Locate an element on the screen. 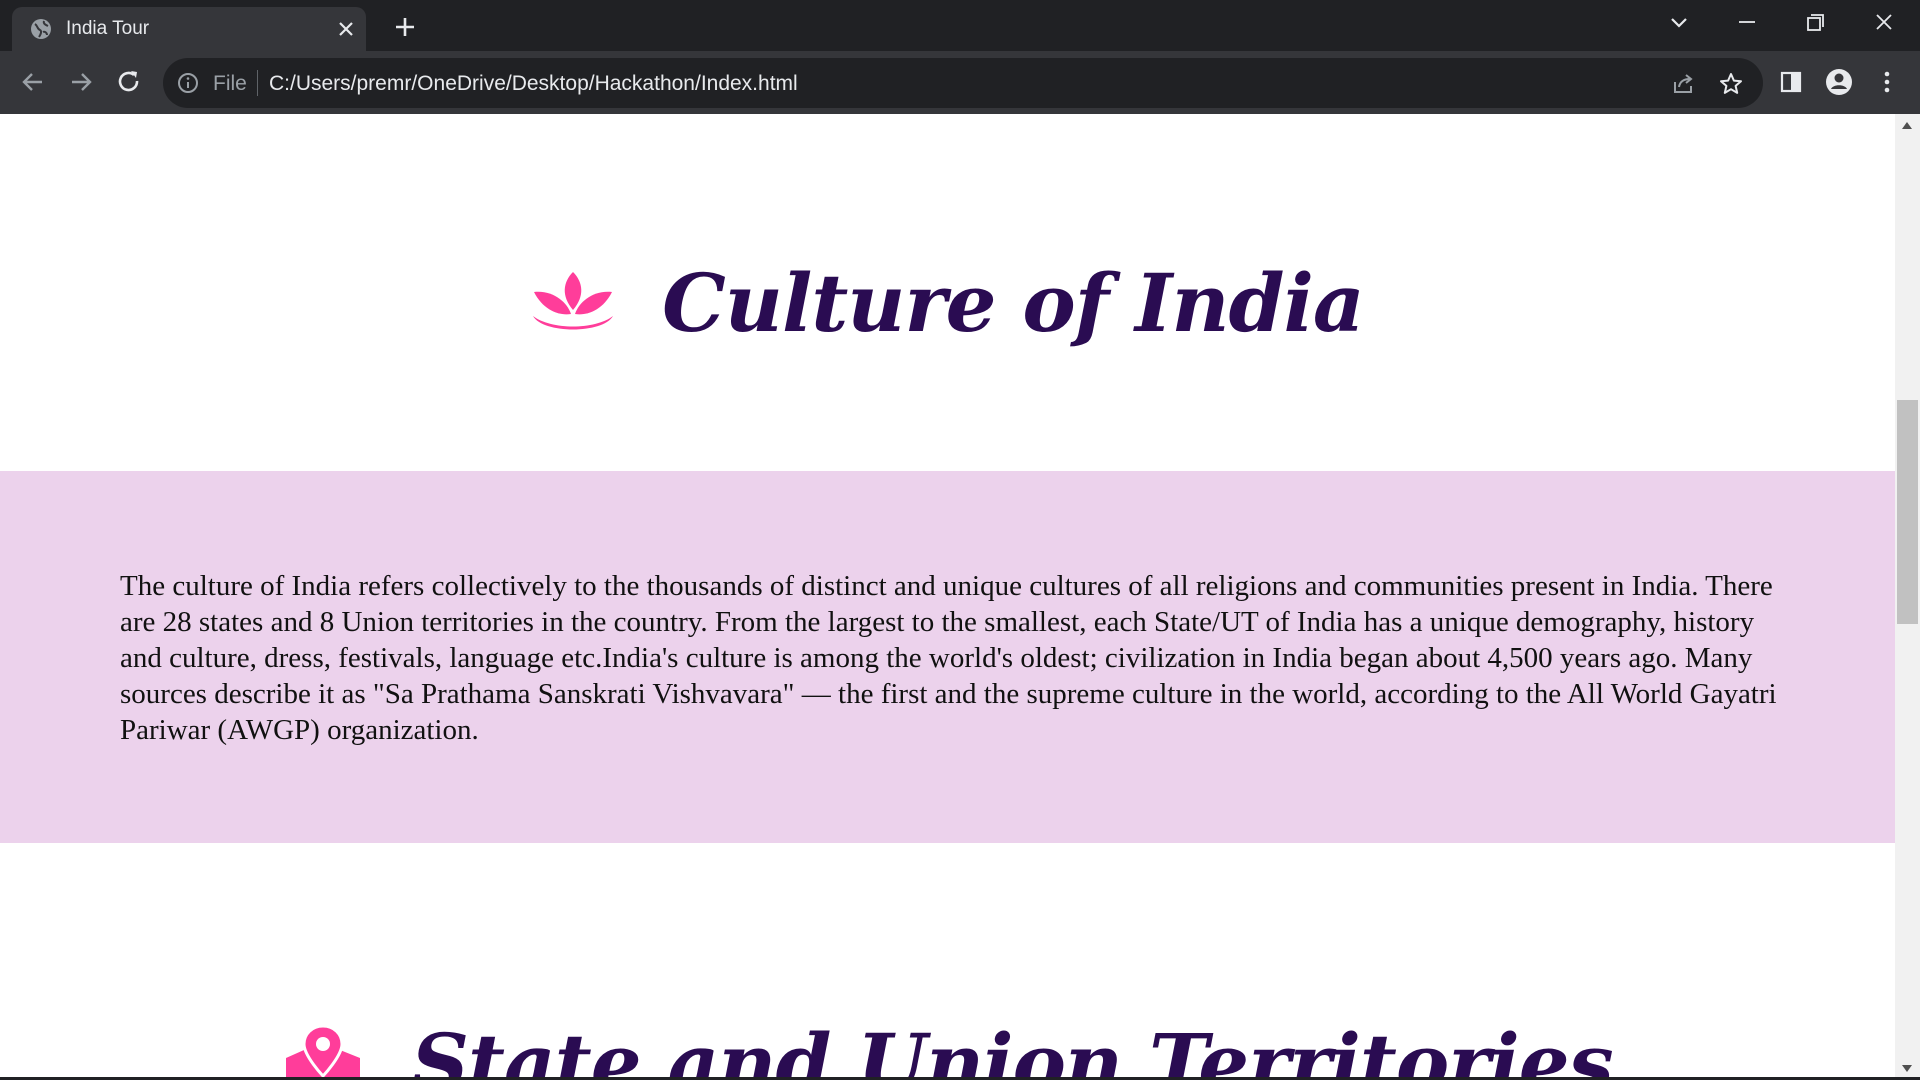 This screenshot has height=1080, width=1920. bookmark-star-icon is located at coordinates (1731, 84).